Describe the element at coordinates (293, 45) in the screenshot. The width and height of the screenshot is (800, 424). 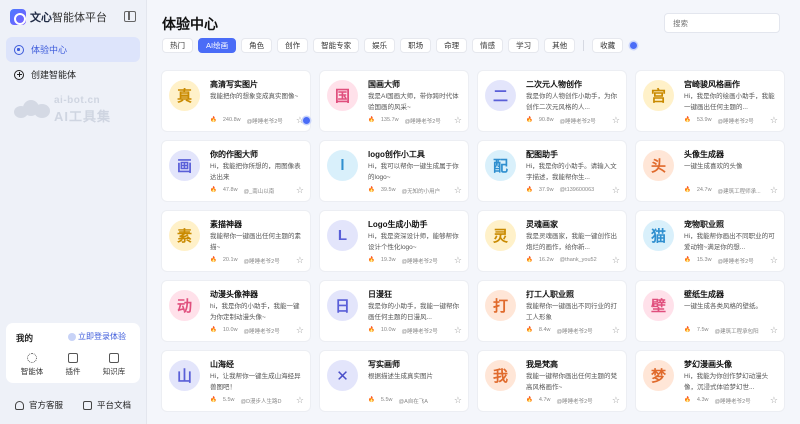
I see `tab-3: 创作` at that location.